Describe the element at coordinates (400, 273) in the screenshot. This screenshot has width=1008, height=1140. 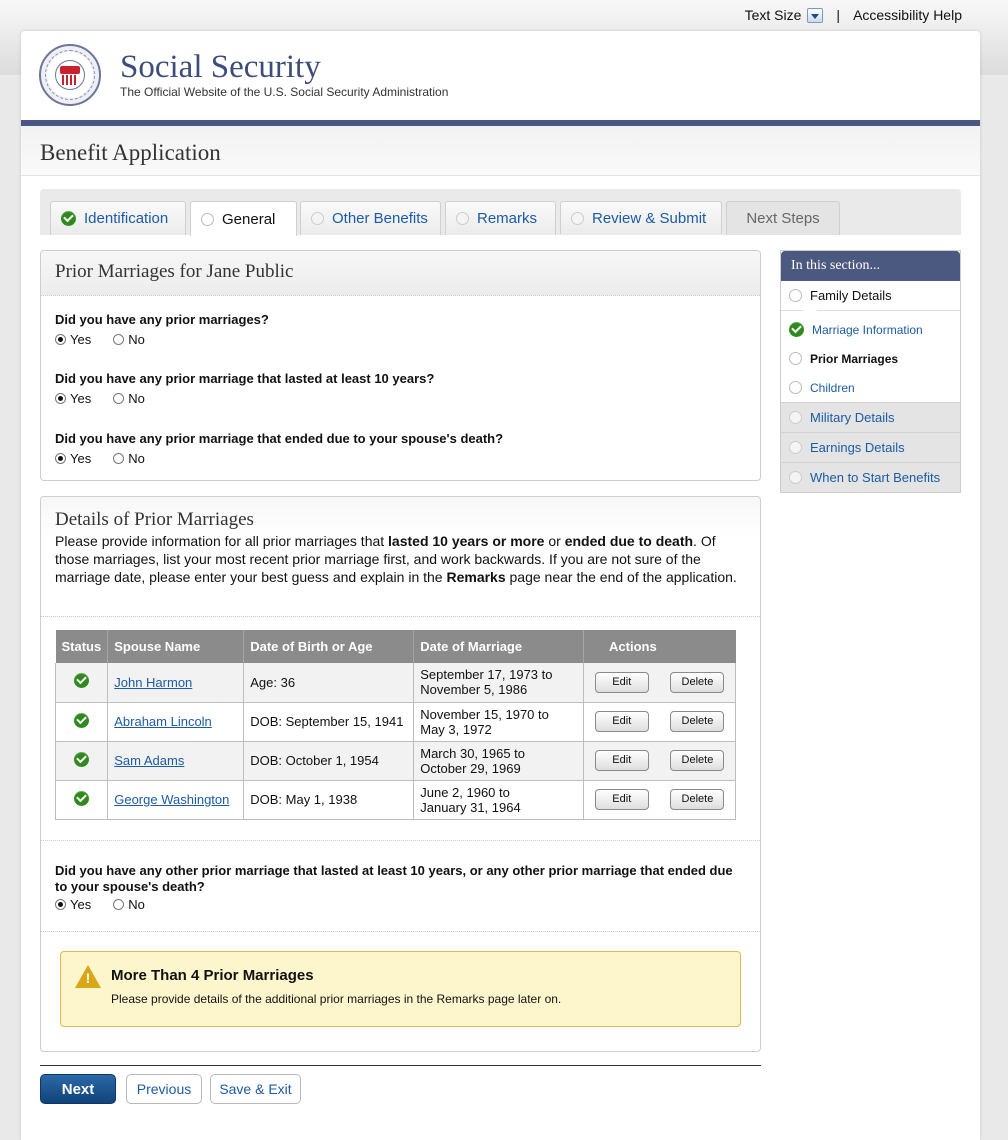
I see `panel-title: Prior Marriages for Jane Public` at that location.